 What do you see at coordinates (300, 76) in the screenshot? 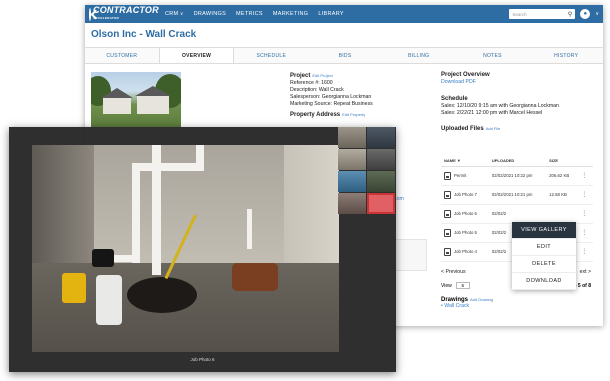
I see `project-heading: Project` at bounding box center [300, 76].